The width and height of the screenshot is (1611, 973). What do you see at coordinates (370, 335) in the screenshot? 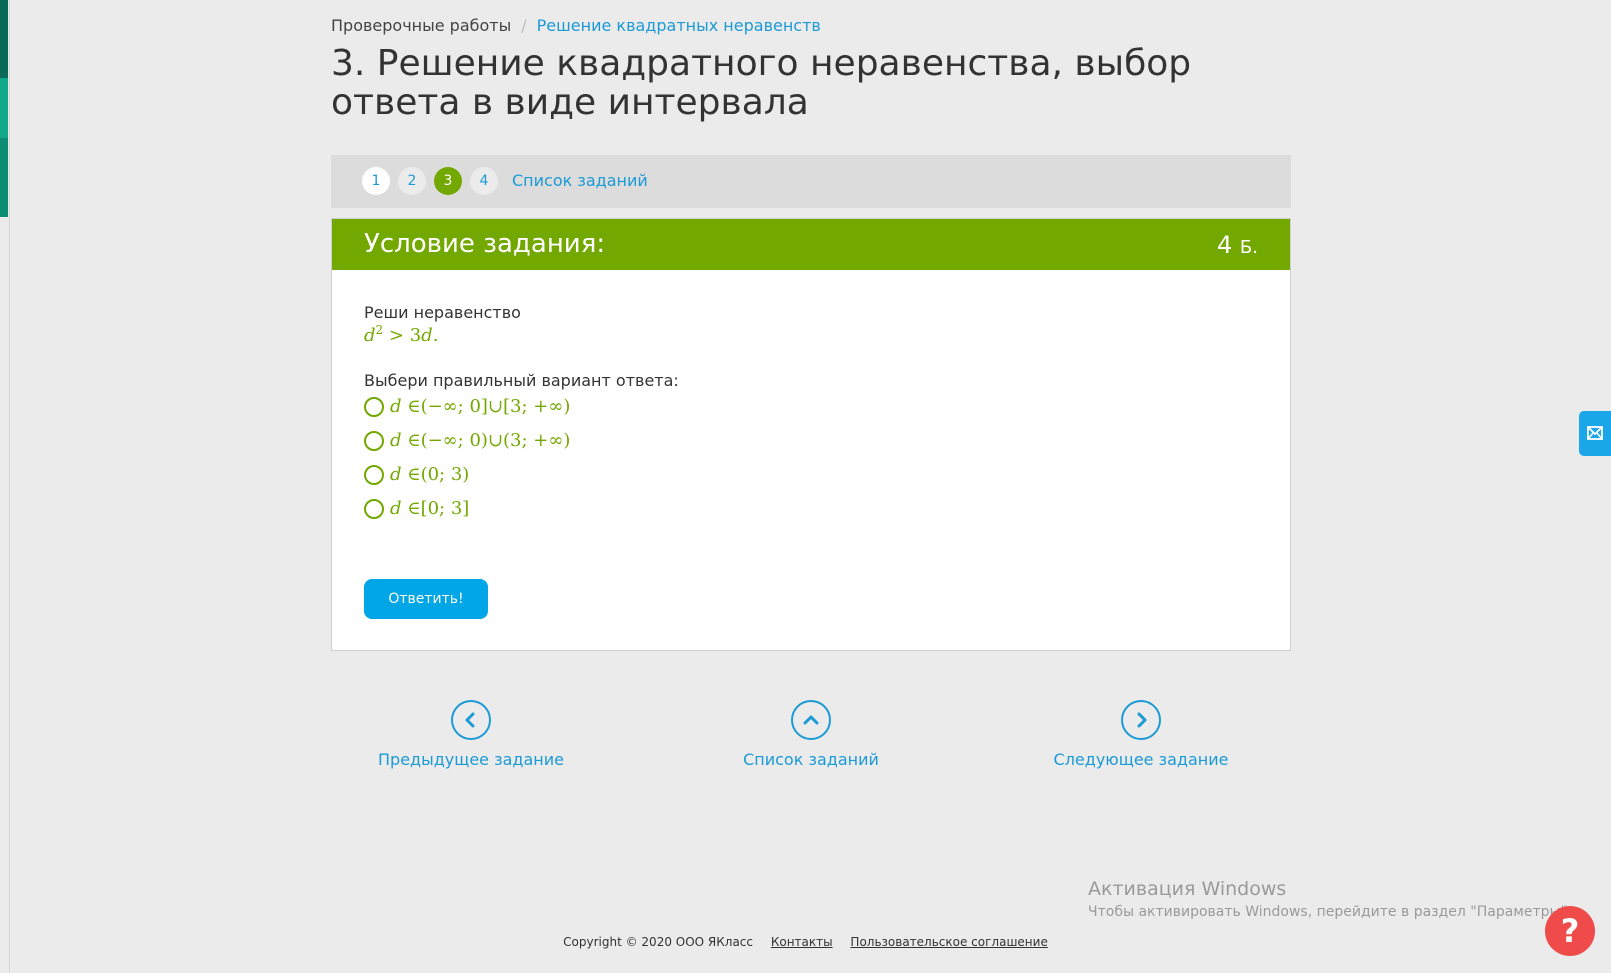
I see `inequality-variable: d` at bounding box center [370, 335].